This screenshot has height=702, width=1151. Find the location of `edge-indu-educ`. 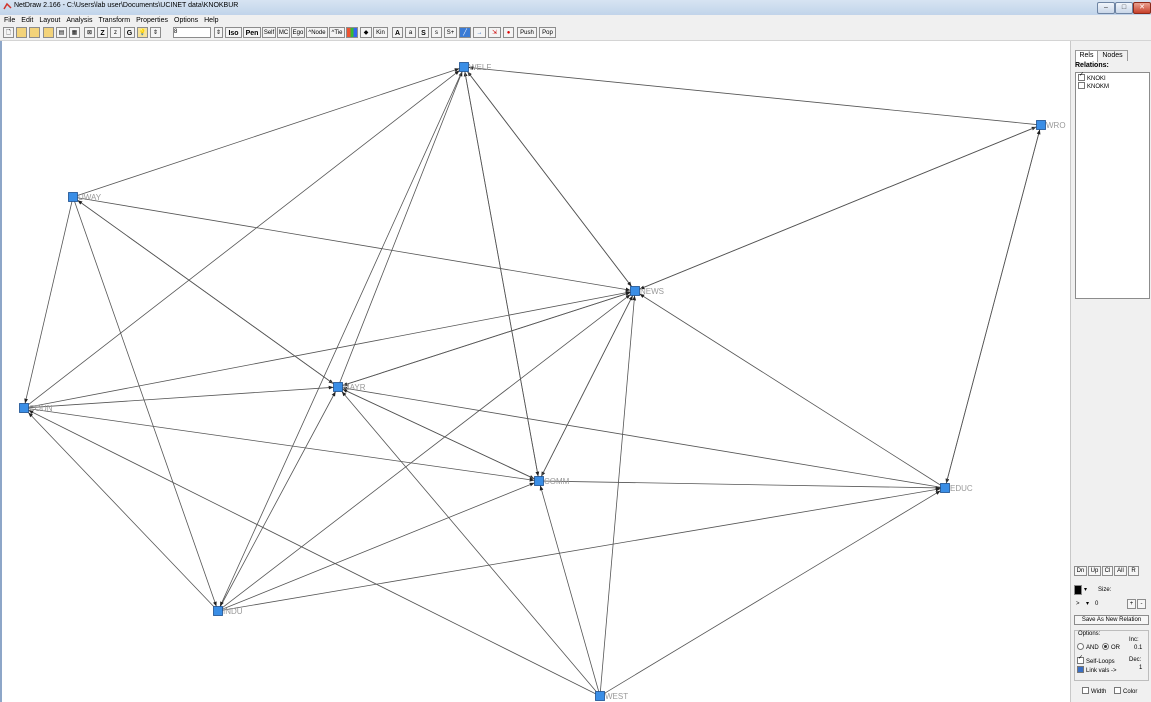

edge-indu-educ is located at coordinates (581, 549).